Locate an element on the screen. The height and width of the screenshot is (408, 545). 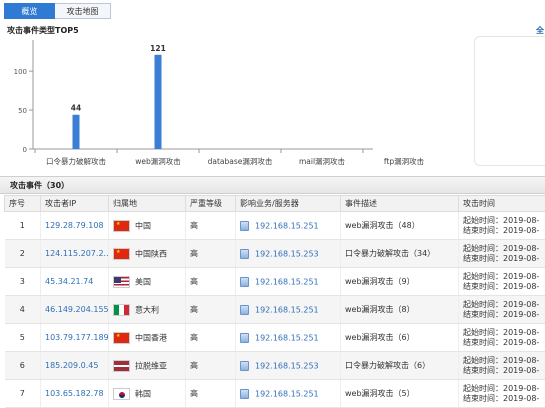
x-tick-label: database漏洞攻击 is located at coordinates (240, 161).